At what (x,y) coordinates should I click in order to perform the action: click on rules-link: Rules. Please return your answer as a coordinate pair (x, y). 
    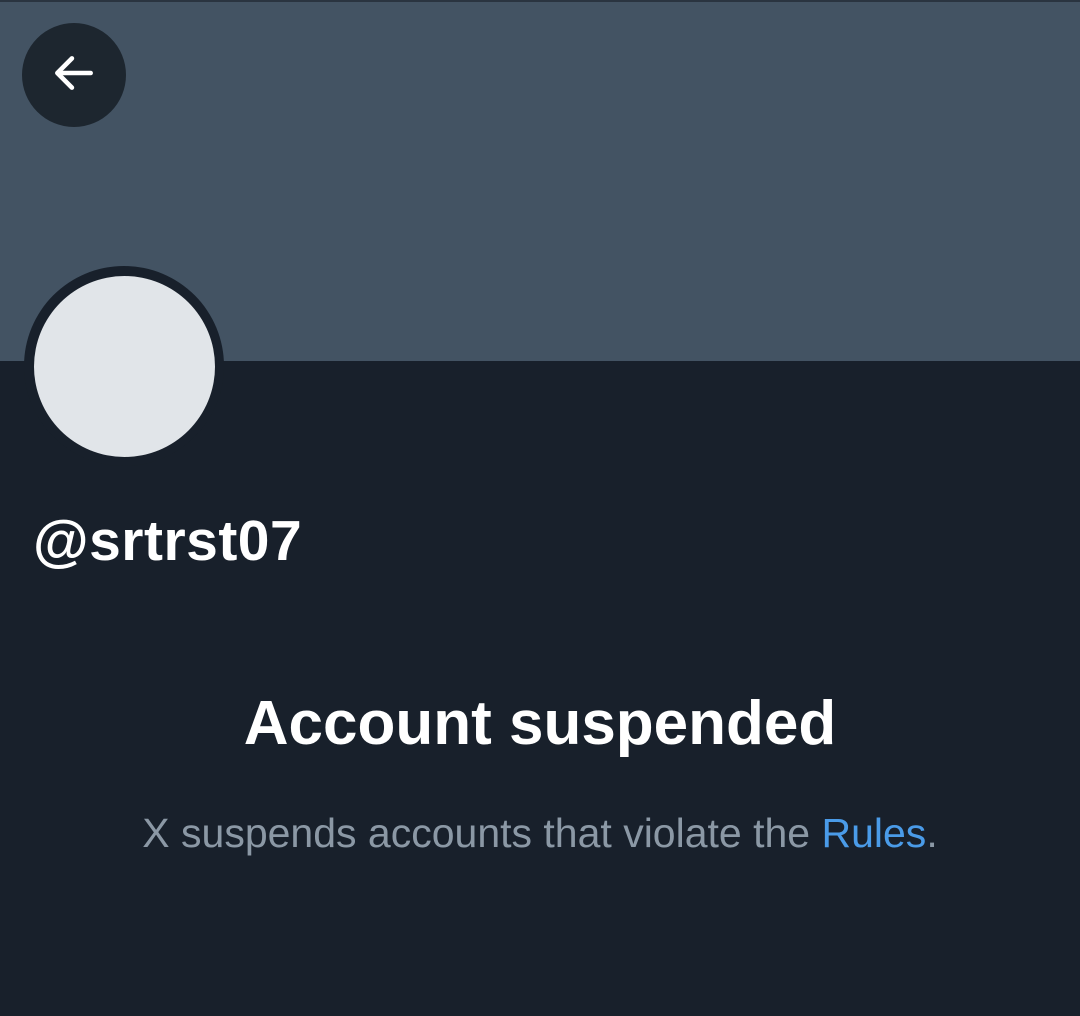
    Looking at the image, I should click on (873, 833).